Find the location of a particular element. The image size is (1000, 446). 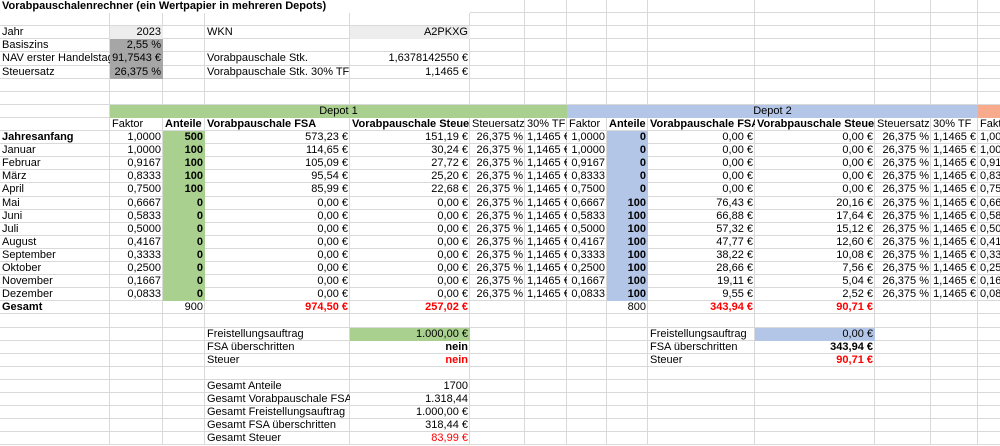

fsa-cell: 105,09 € is located at coordinates (277, 163).